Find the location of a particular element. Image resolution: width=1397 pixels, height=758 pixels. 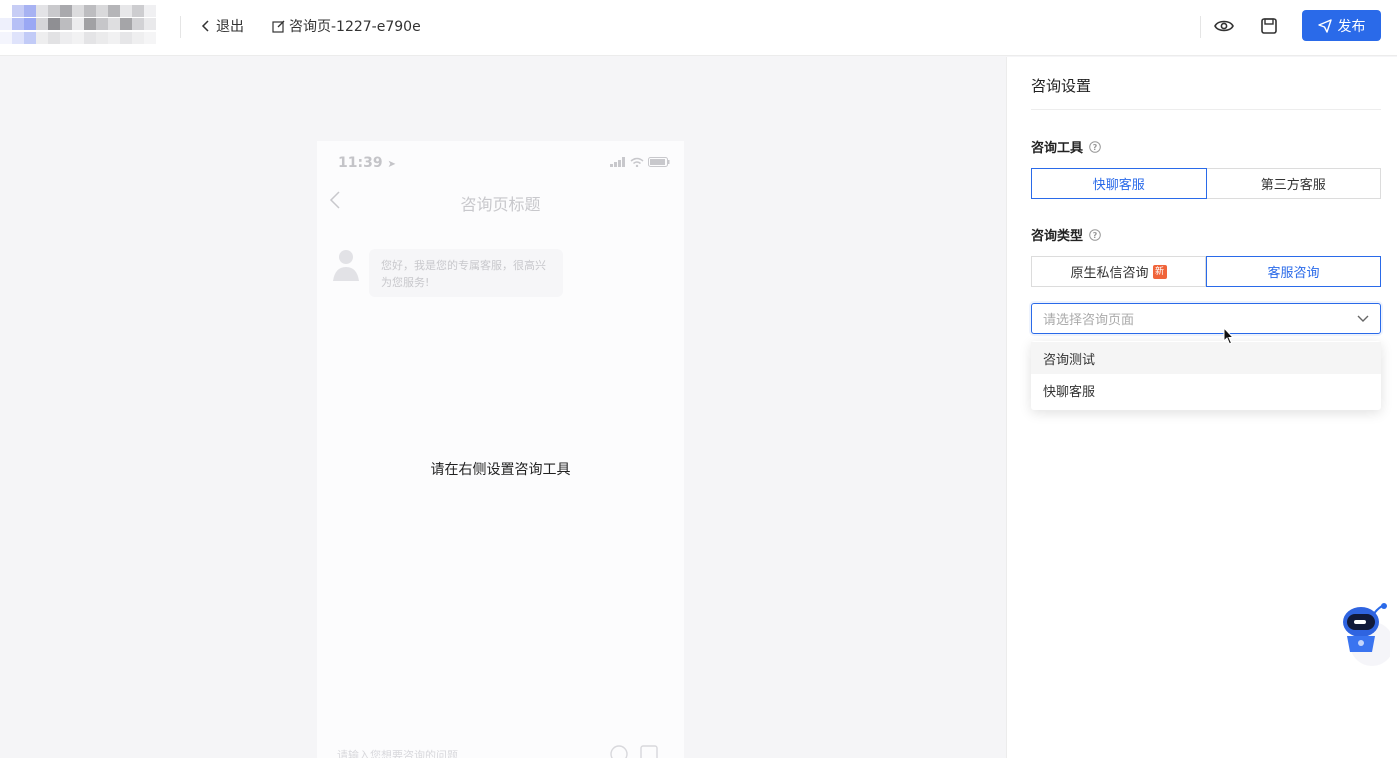

header-divider-right is located at coordinates (1200, 27).